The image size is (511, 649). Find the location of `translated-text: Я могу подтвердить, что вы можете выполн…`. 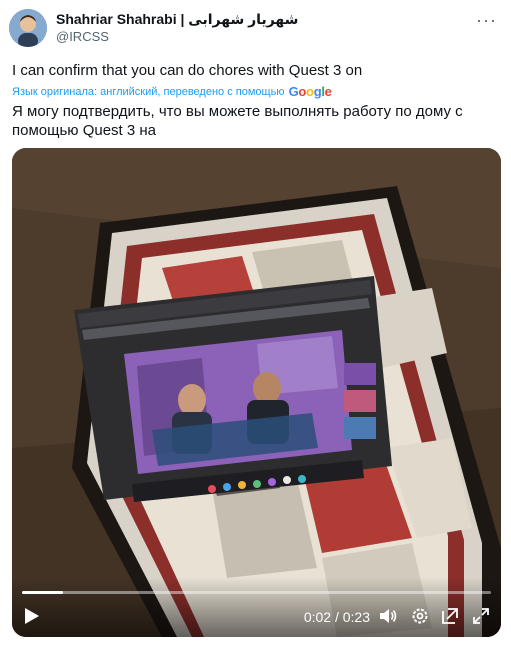

translated-text: Я могу подтвердить, что вы можете выполн… is located at coordinates (237, 121).